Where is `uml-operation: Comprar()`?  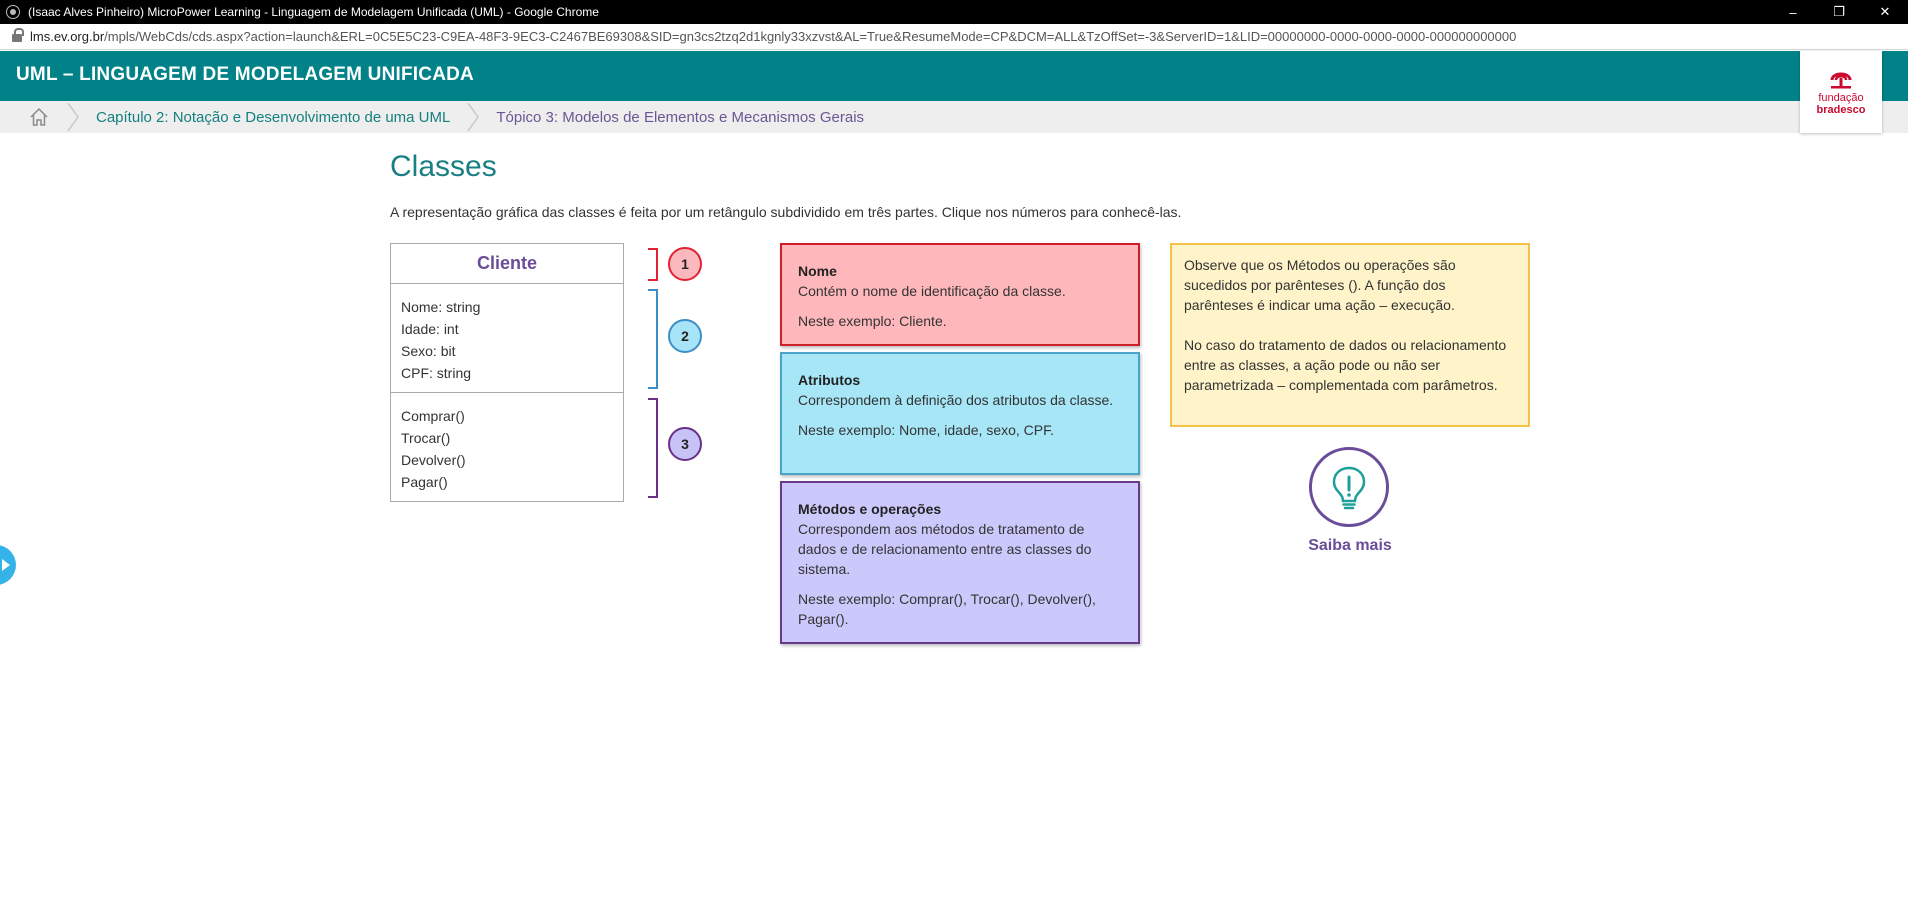 uml-operation: Comprar() is located at coordinates (433, 416).